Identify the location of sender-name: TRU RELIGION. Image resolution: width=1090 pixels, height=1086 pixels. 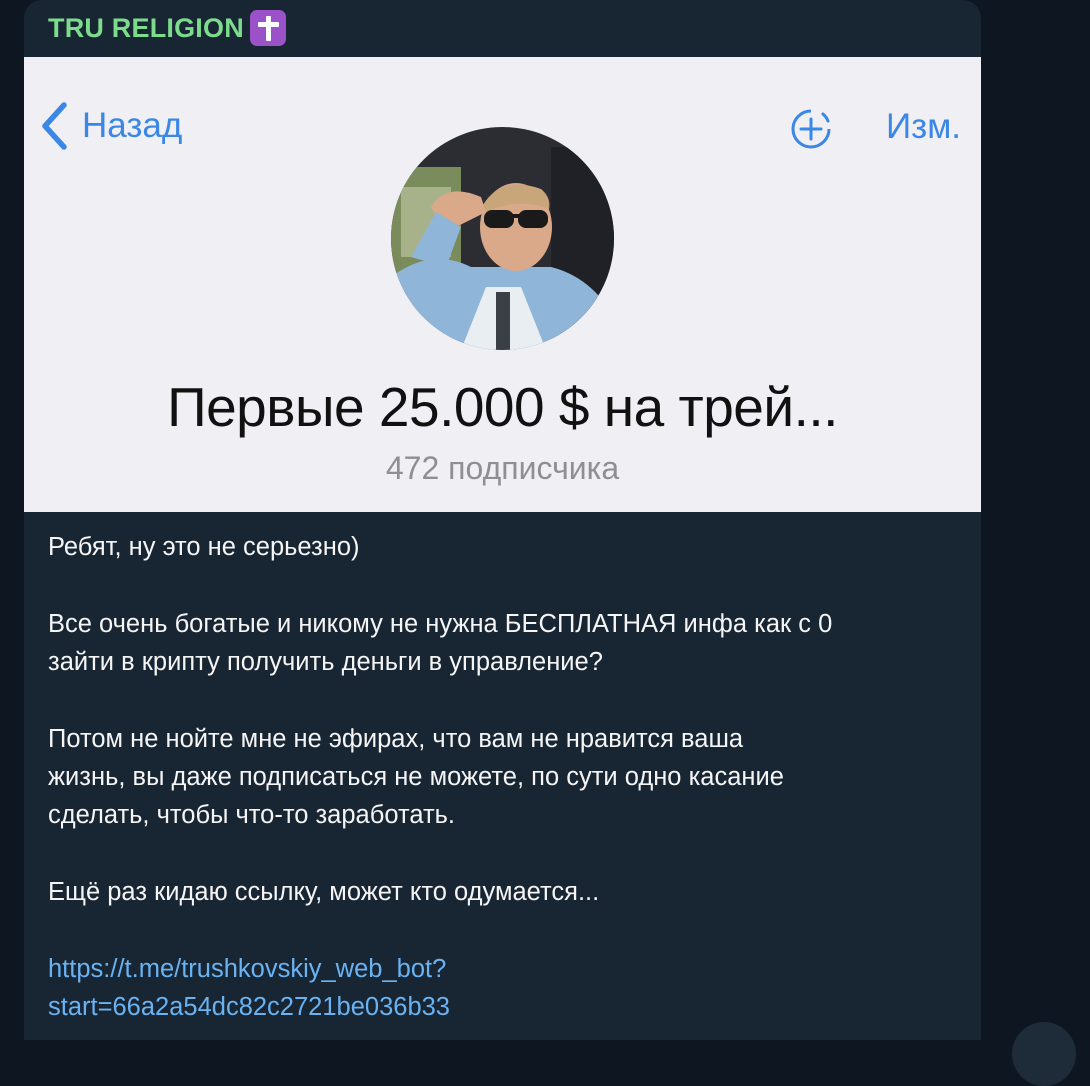
(146, 28).